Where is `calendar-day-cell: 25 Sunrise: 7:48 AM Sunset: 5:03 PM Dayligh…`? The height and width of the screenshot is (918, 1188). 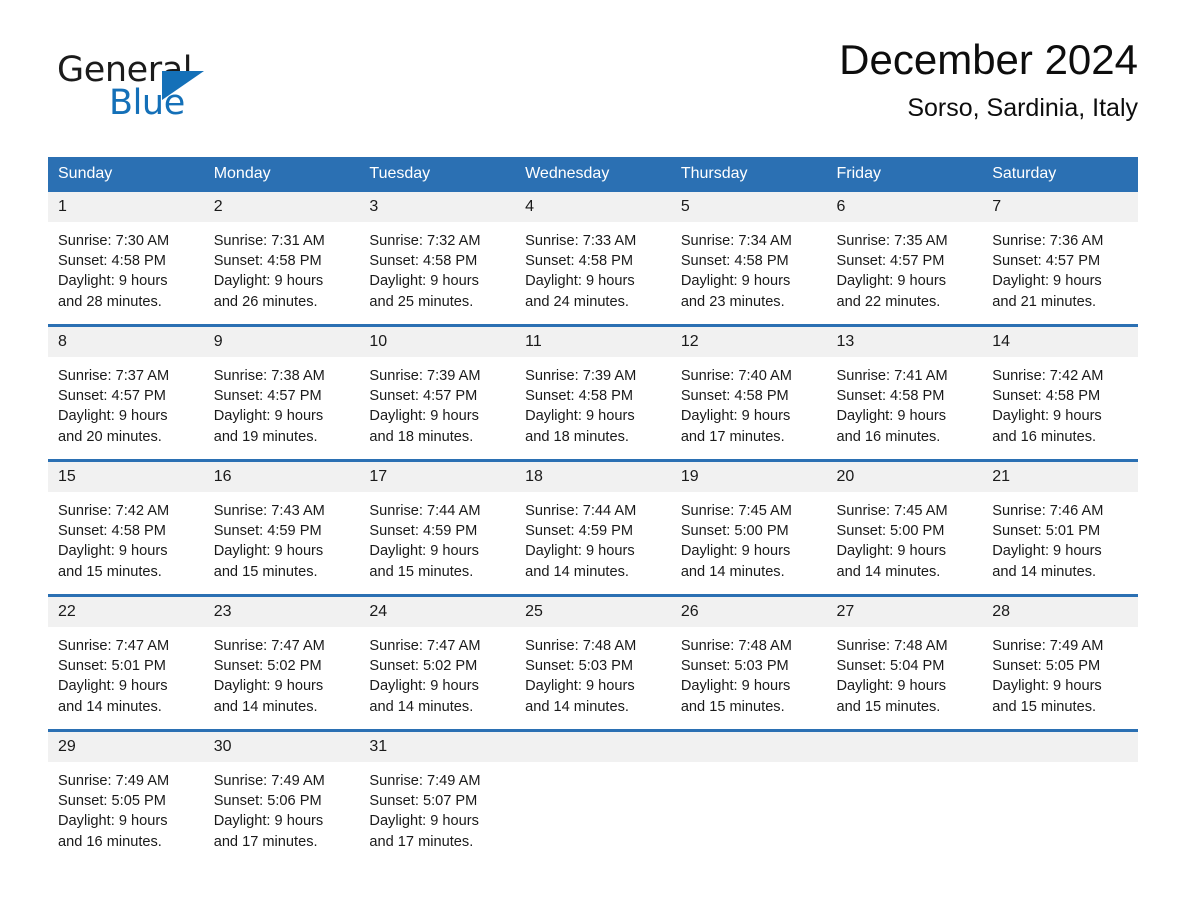 calendar-day-cell: 25 Sunrise: 7:48 AM Sunset: 5:03 PM Dayligh… is located at coordinates (593, 662).